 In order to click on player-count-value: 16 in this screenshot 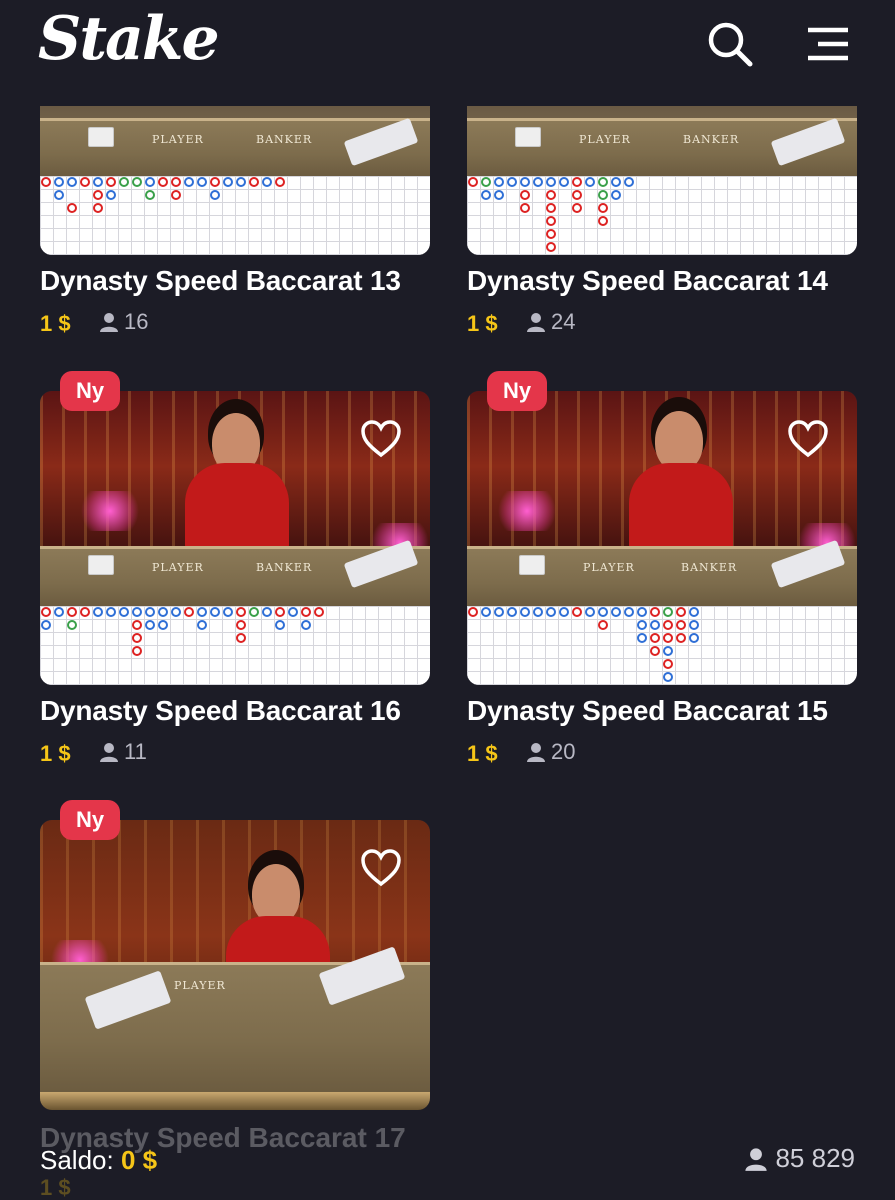, I will do `click(136, 321)`.